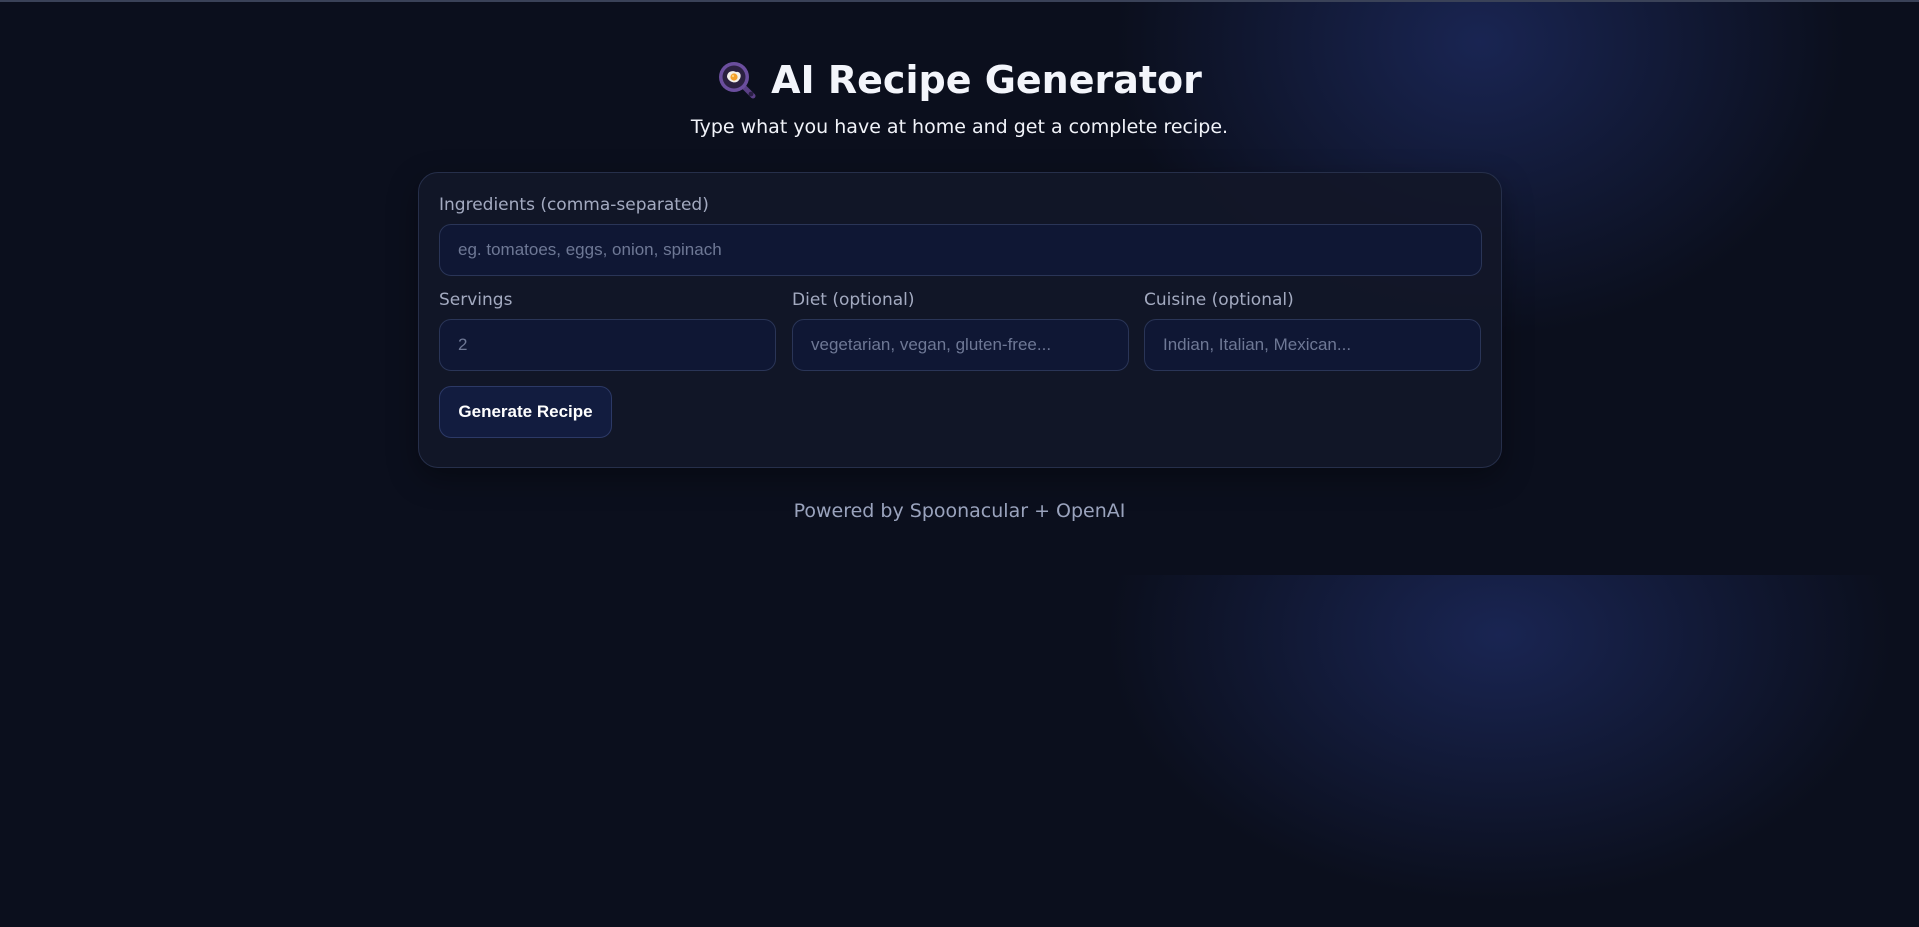 This screenshot has width=1919, height=927. Describe the element at coordinates (960, 250) in the screenshot. I see `ingredients-input` at that location.